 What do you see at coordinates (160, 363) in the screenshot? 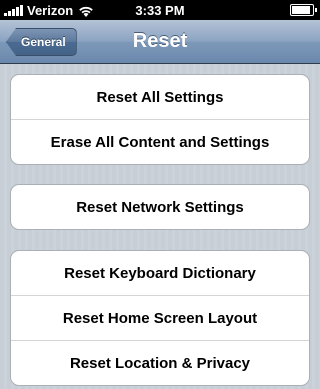
I see `reset-location-privacy-button: Reset Location & Privacy` at bounding box center [160, 363].